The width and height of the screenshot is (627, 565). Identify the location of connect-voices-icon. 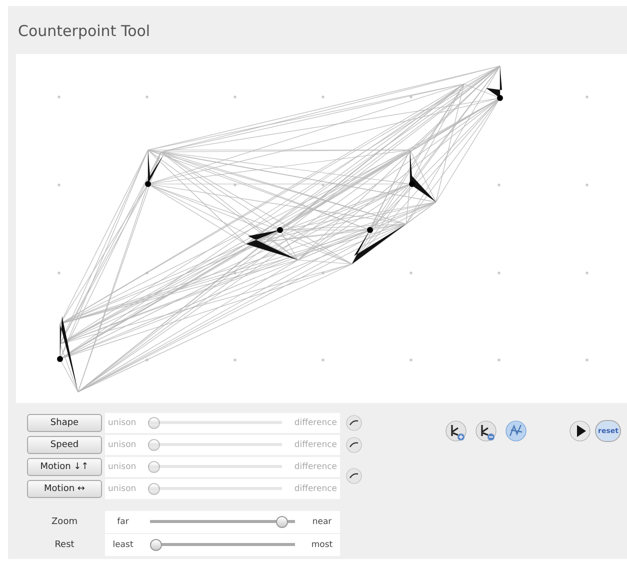
(516, 431).